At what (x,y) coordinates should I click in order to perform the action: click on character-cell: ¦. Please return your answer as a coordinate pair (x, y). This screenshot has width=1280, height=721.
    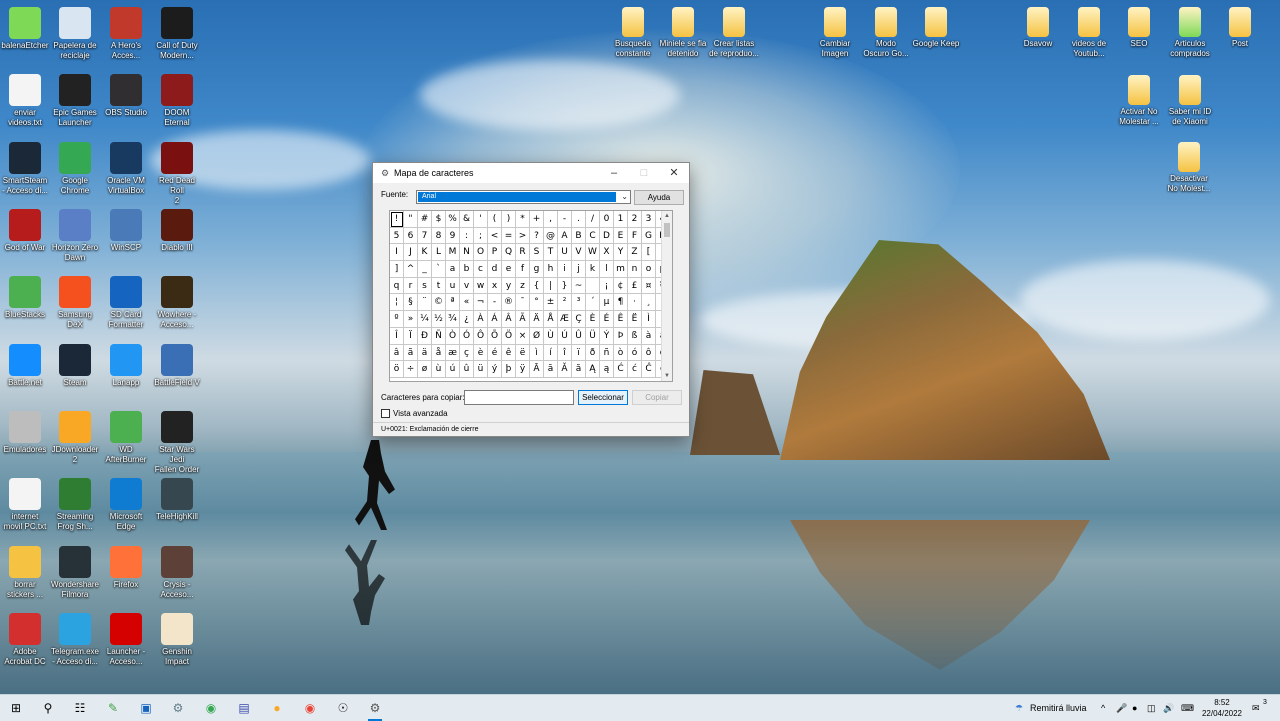
    Looking at the image, I should click on (397, 303).